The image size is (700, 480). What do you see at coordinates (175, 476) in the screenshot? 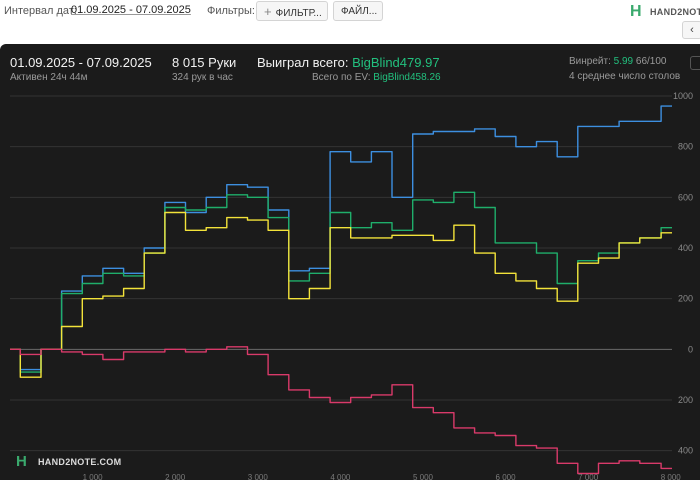
I see `x-tick-label: 2 000` at bounding box center [175, 476].